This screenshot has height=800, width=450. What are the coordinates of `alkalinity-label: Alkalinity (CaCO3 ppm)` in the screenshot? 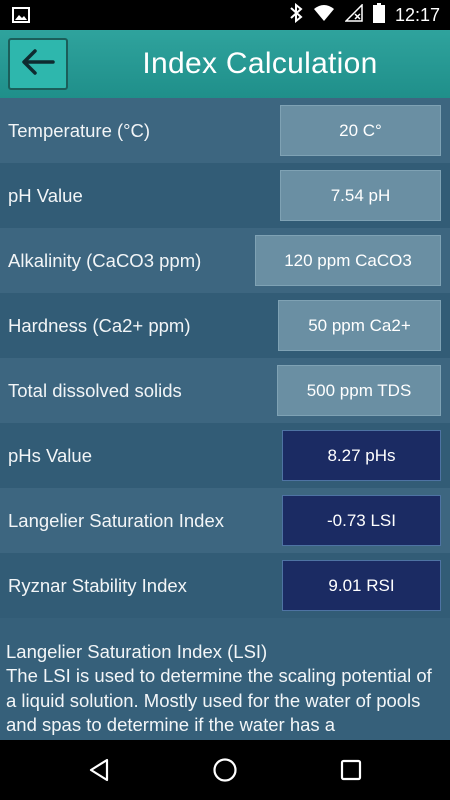 It's located at (105, 260).